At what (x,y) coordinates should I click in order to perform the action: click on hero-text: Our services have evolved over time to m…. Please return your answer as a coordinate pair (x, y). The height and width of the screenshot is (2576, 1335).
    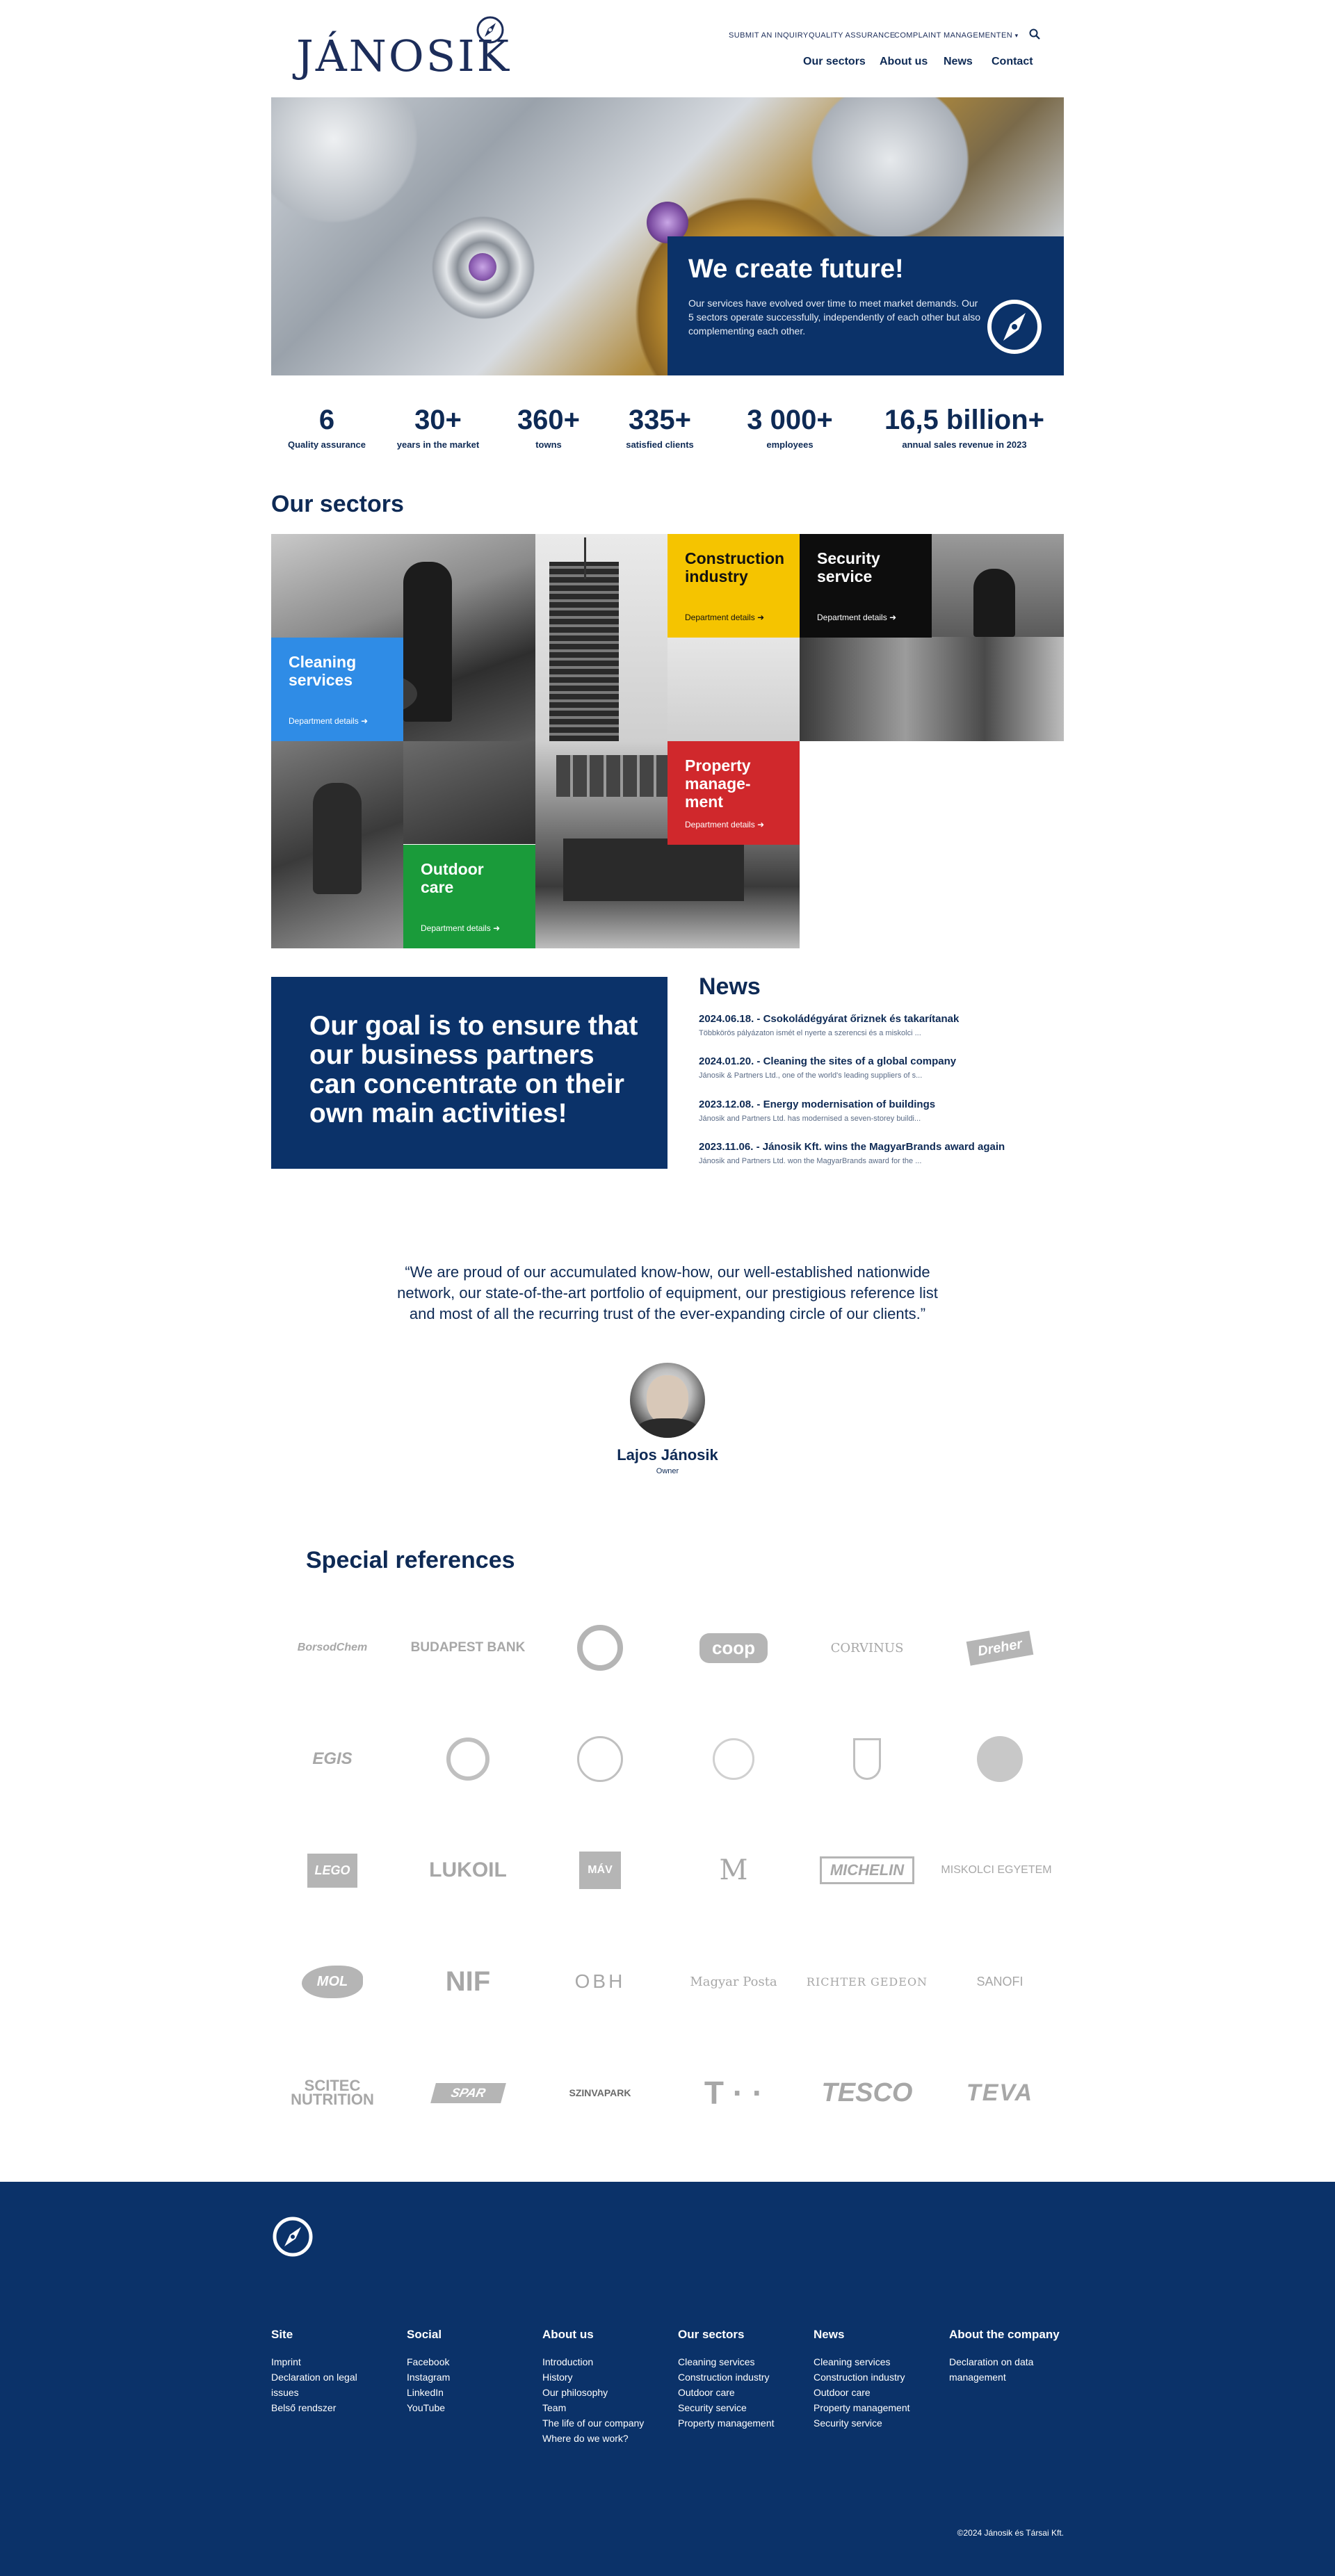
    Looking at the image, I should click on (834, 317).